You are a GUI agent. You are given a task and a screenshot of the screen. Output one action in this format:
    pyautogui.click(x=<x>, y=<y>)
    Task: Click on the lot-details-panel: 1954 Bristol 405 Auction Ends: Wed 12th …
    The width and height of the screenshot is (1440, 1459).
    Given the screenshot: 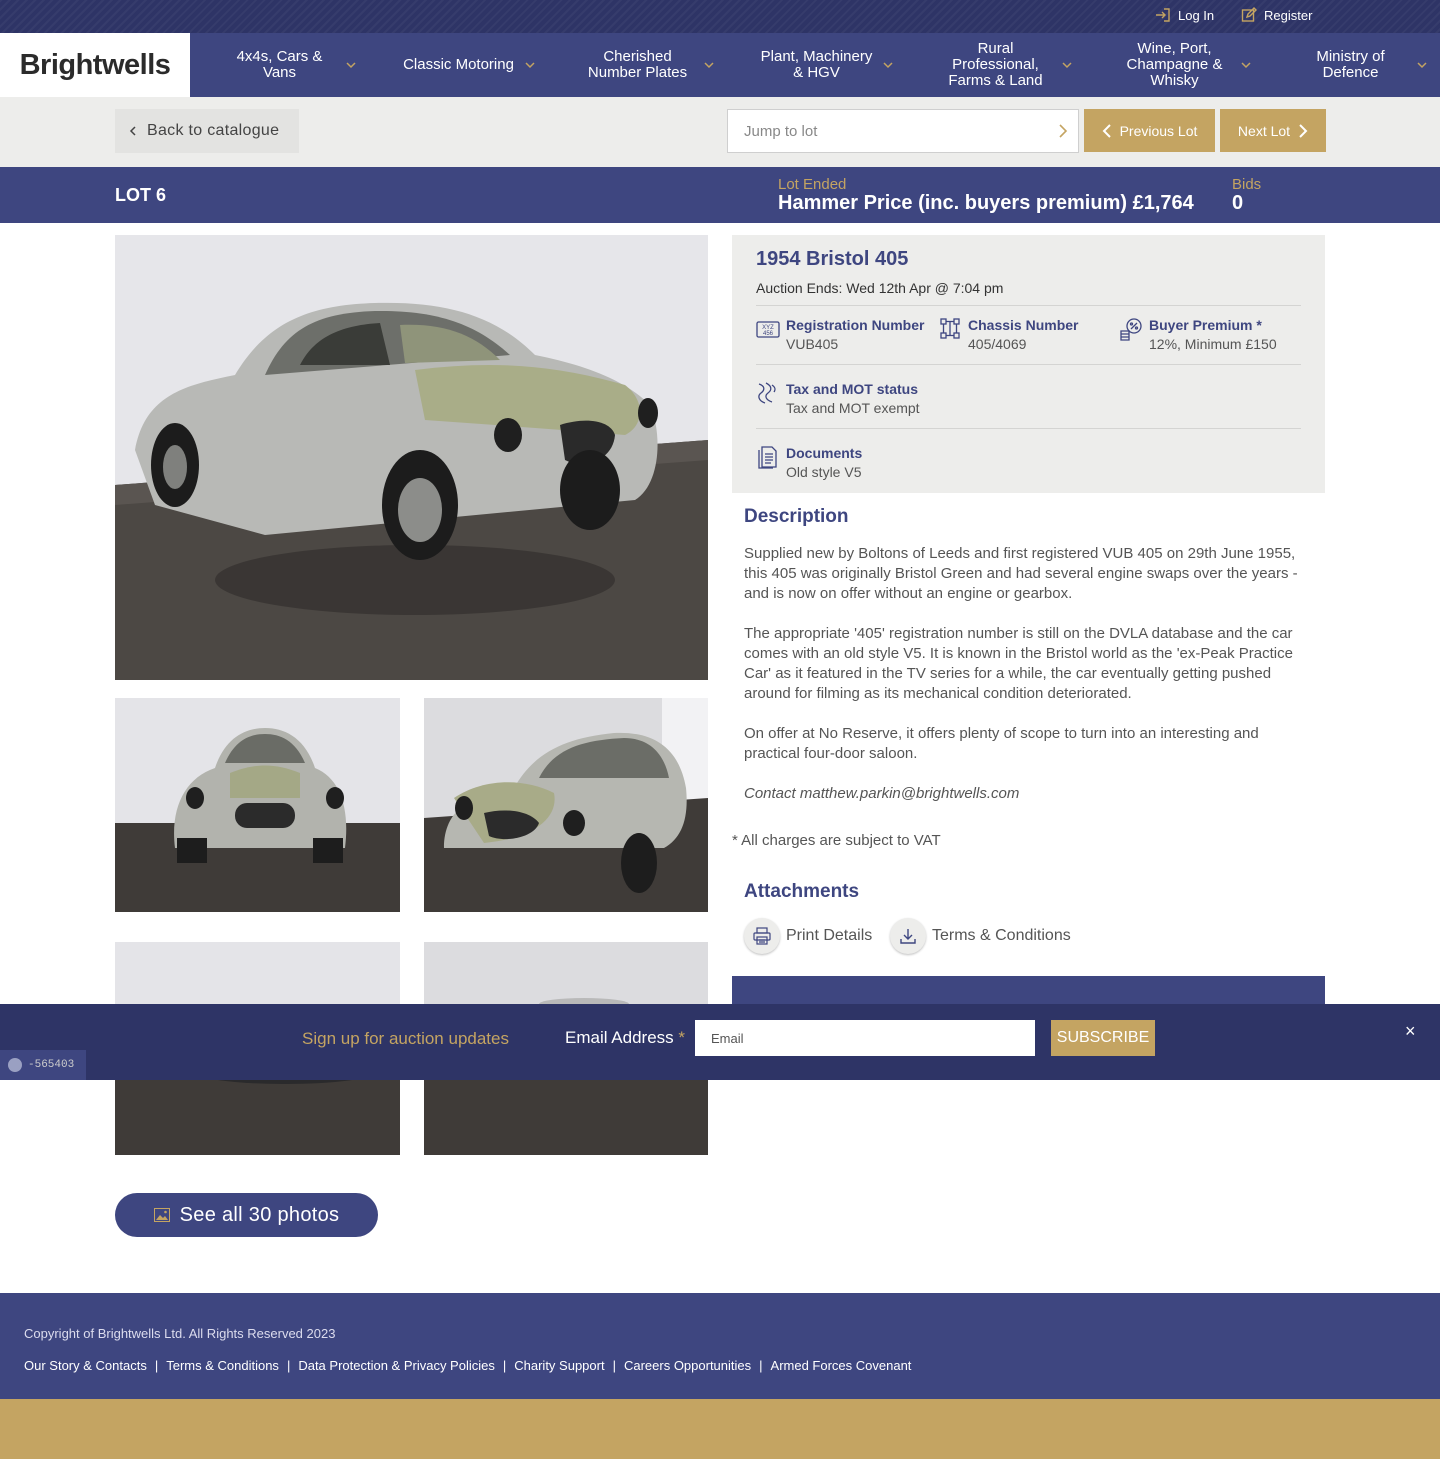 What is the action you would take?
    pyautogui.click(x=1028, y=364)
    